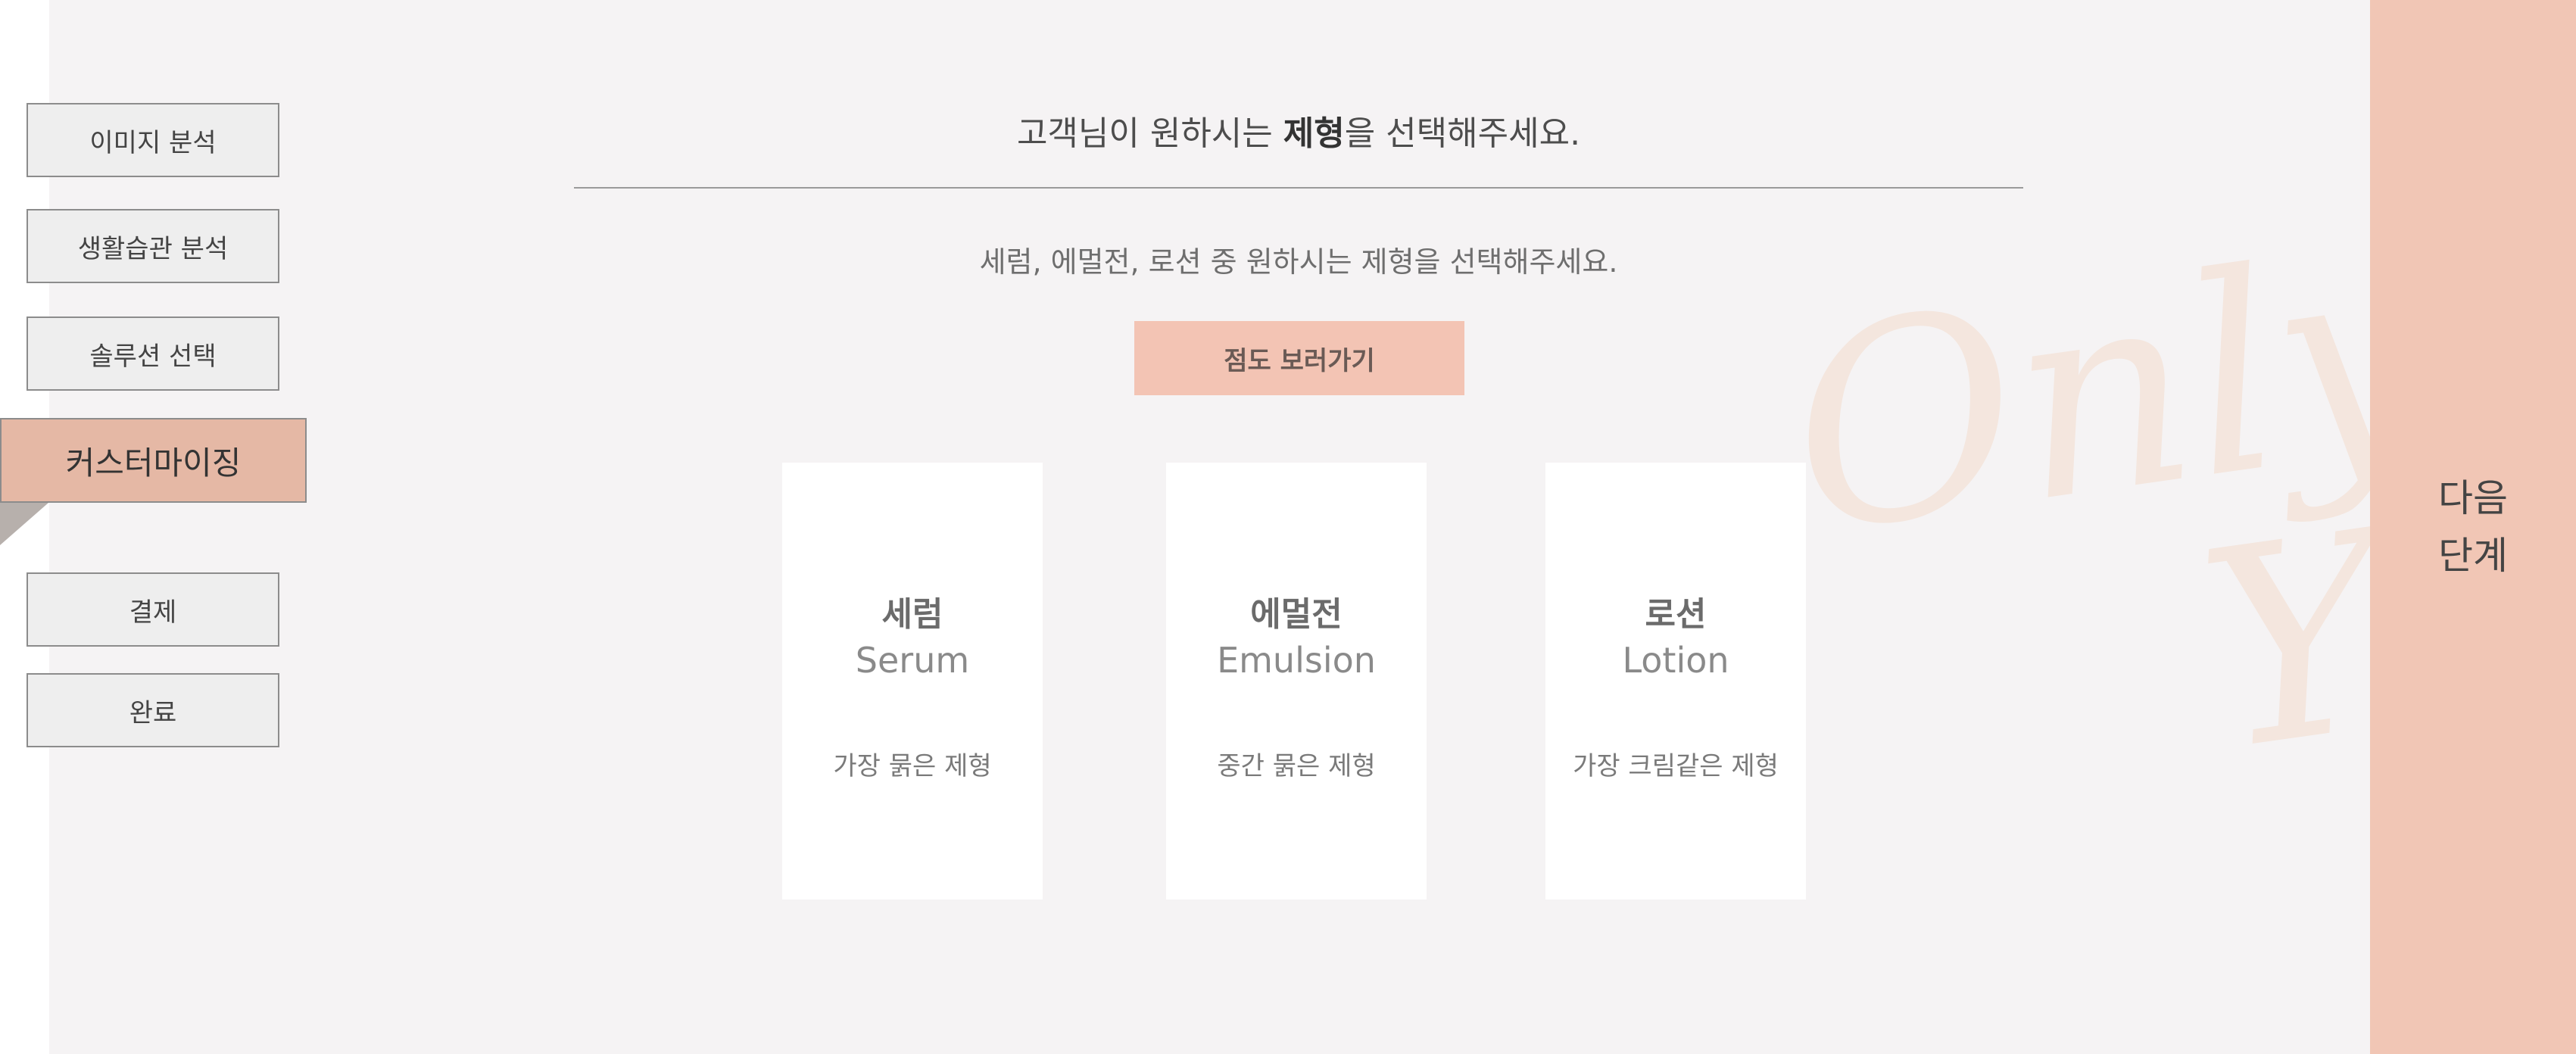  I want to click on next-step-label: 다음 단계, so click(2473, 527).